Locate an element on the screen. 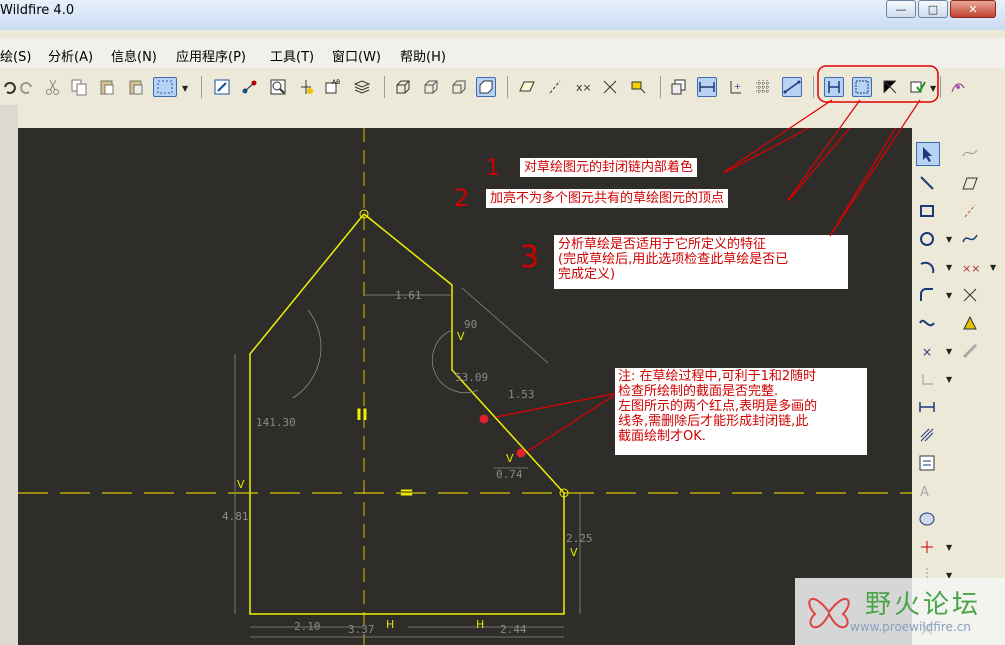 Image resolution: width=1005 pixels, height=645 pixels. parallelogram-icon is located at coordinates (970, 183).